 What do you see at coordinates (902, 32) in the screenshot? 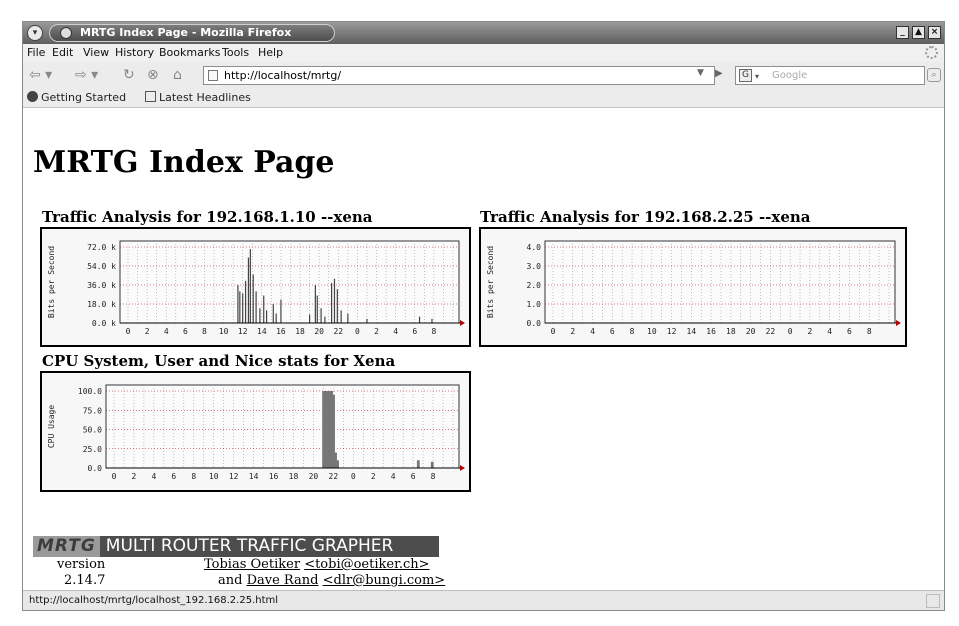
I see `minimize-icon: _` at bounding box center [902, 32].